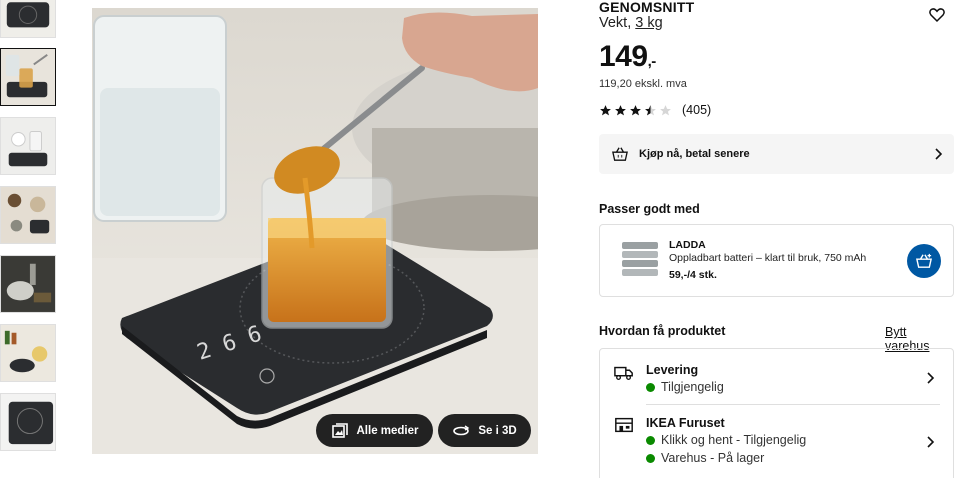 This screenshot has height=478, width=960. Describe the element at coordinates (665, 109) in the screenshot. I see `star-empty-icon` at that location.